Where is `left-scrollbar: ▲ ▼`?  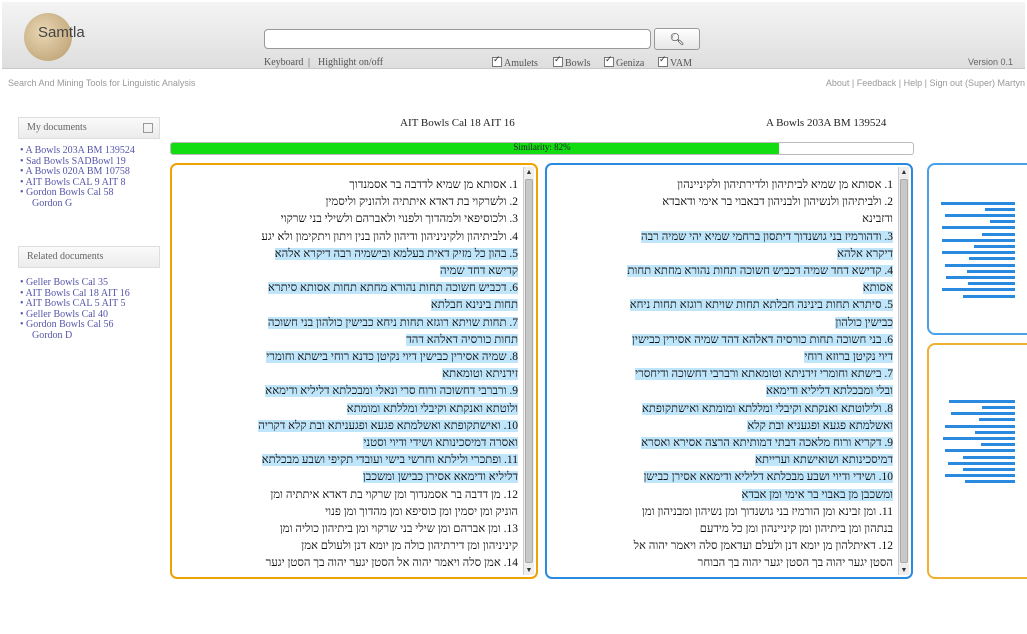 left-scrollbar: ▲ ▼ is located at coordinates (528, 371).